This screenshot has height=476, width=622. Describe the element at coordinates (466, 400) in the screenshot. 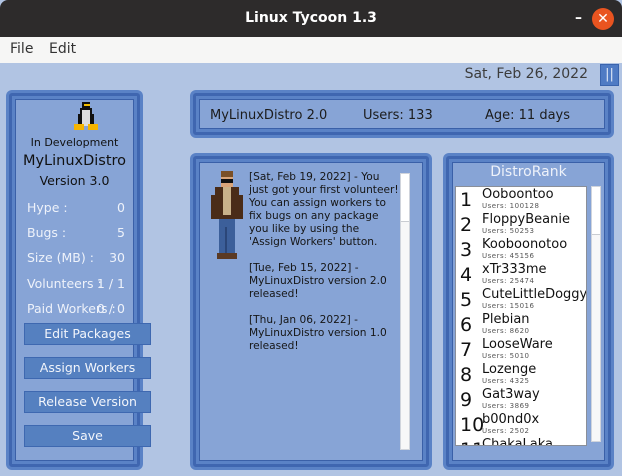

I see `rank-number: 9` at that location.